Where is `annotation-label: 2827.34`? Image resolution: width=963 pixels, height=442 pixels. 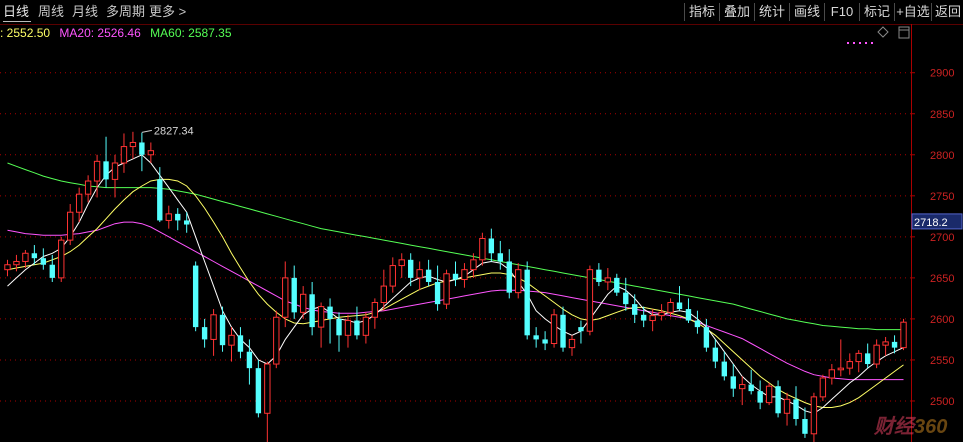 annotation-label: 2827.34 is located at coordinates (174, 131).